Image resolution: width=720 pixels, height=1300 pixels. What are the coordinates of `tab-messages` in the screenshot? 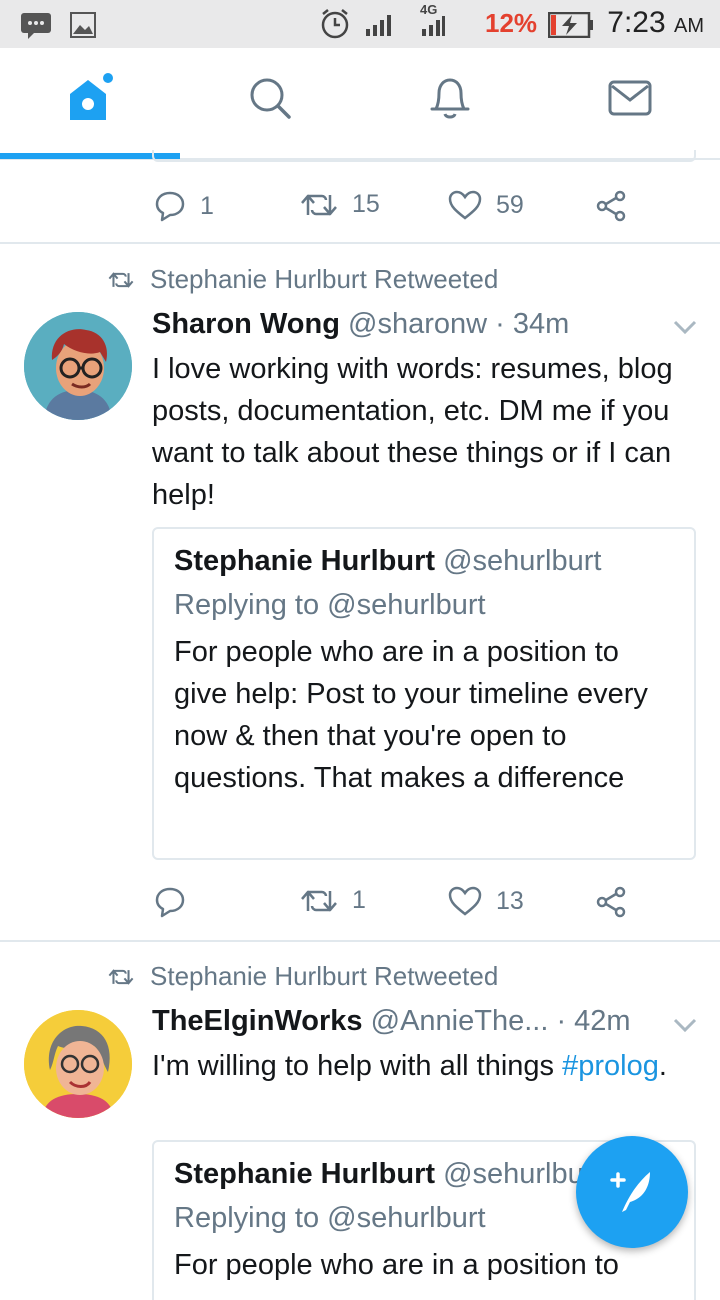 It's located at (630, 100).